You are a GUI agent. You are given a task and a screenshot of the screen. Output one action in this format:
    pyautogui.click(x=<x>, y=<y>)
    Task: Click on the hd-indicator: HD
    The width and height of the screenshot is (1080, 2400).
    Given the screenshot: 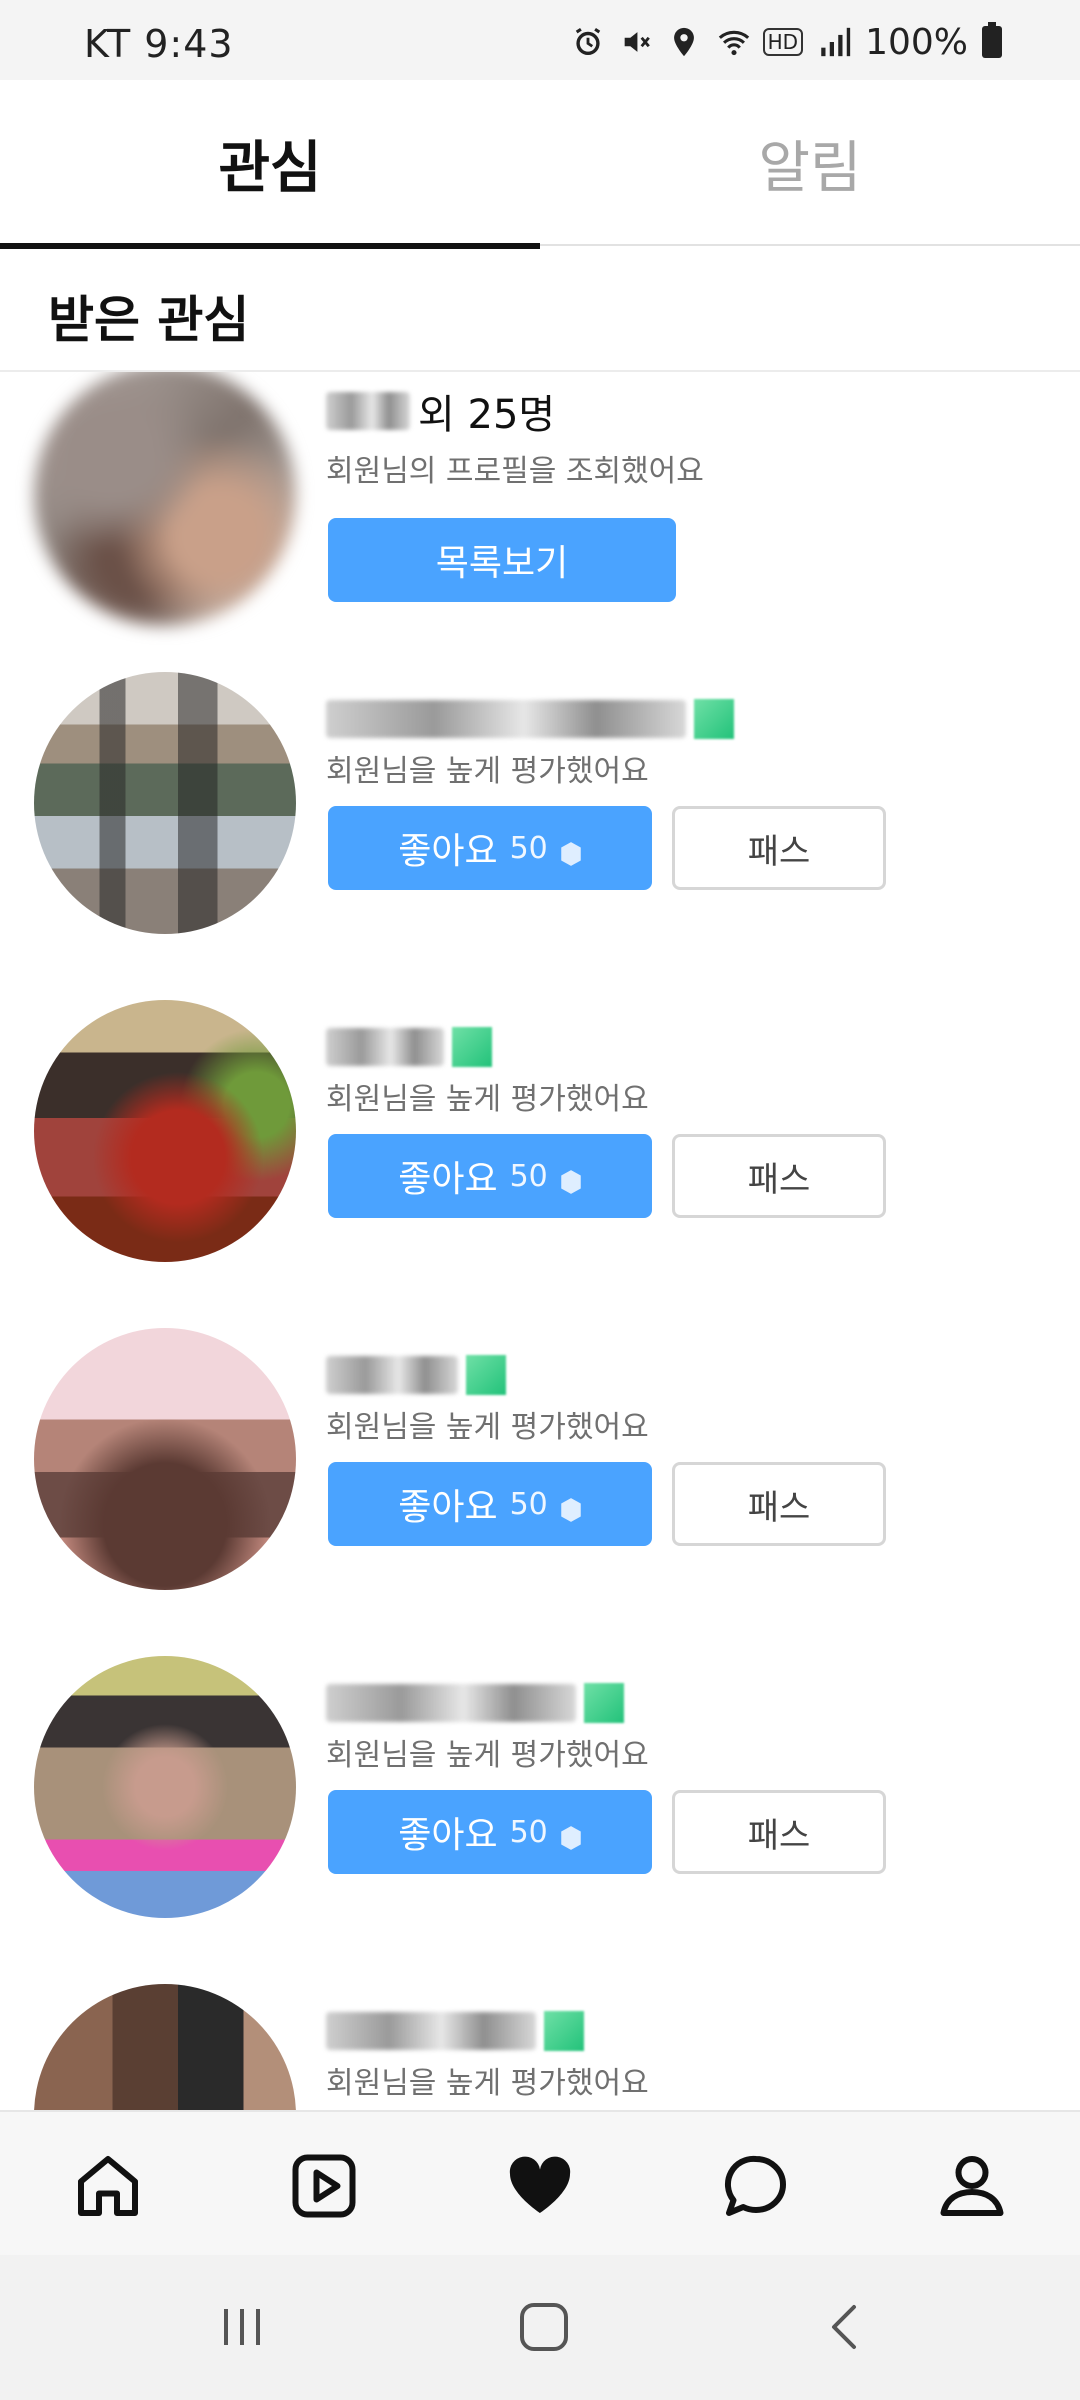 What is the action you would take?
    pyautogui.click(x=783, y=42)
    